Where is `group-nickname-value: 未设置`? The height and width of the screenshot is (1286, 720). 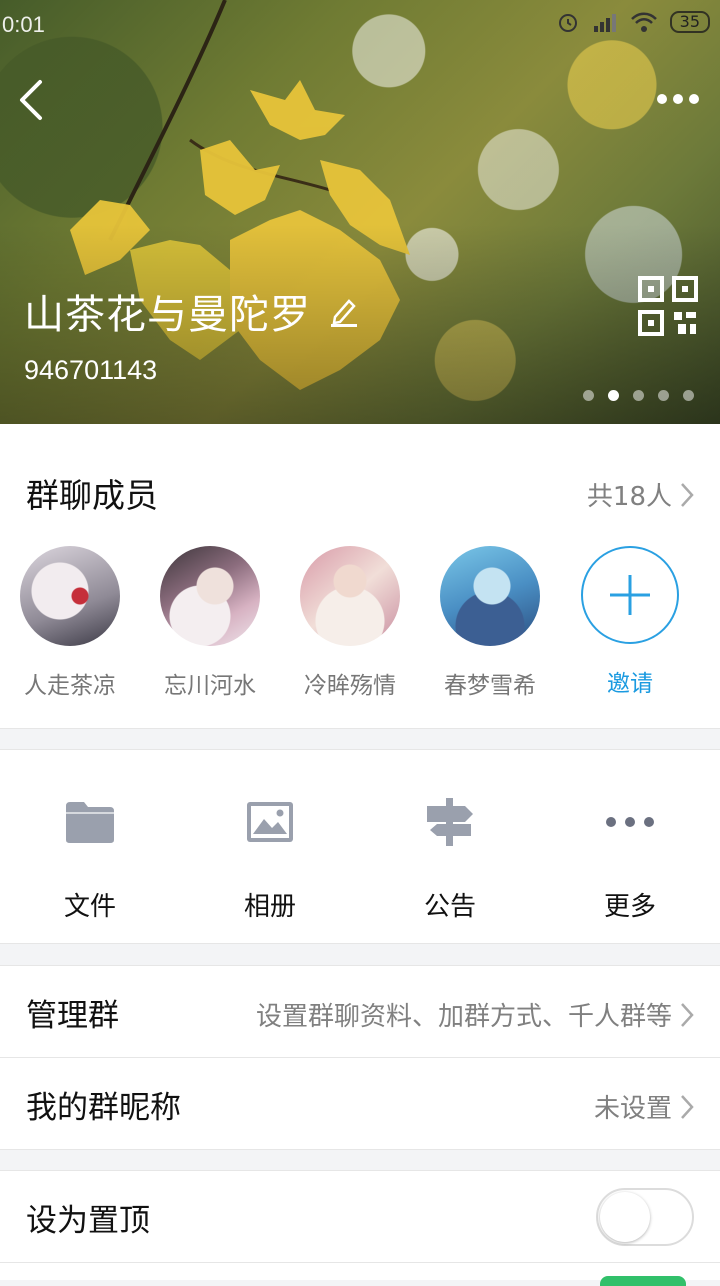 group-nickname-value: 未设置 is located at coordinates (632, 1109).